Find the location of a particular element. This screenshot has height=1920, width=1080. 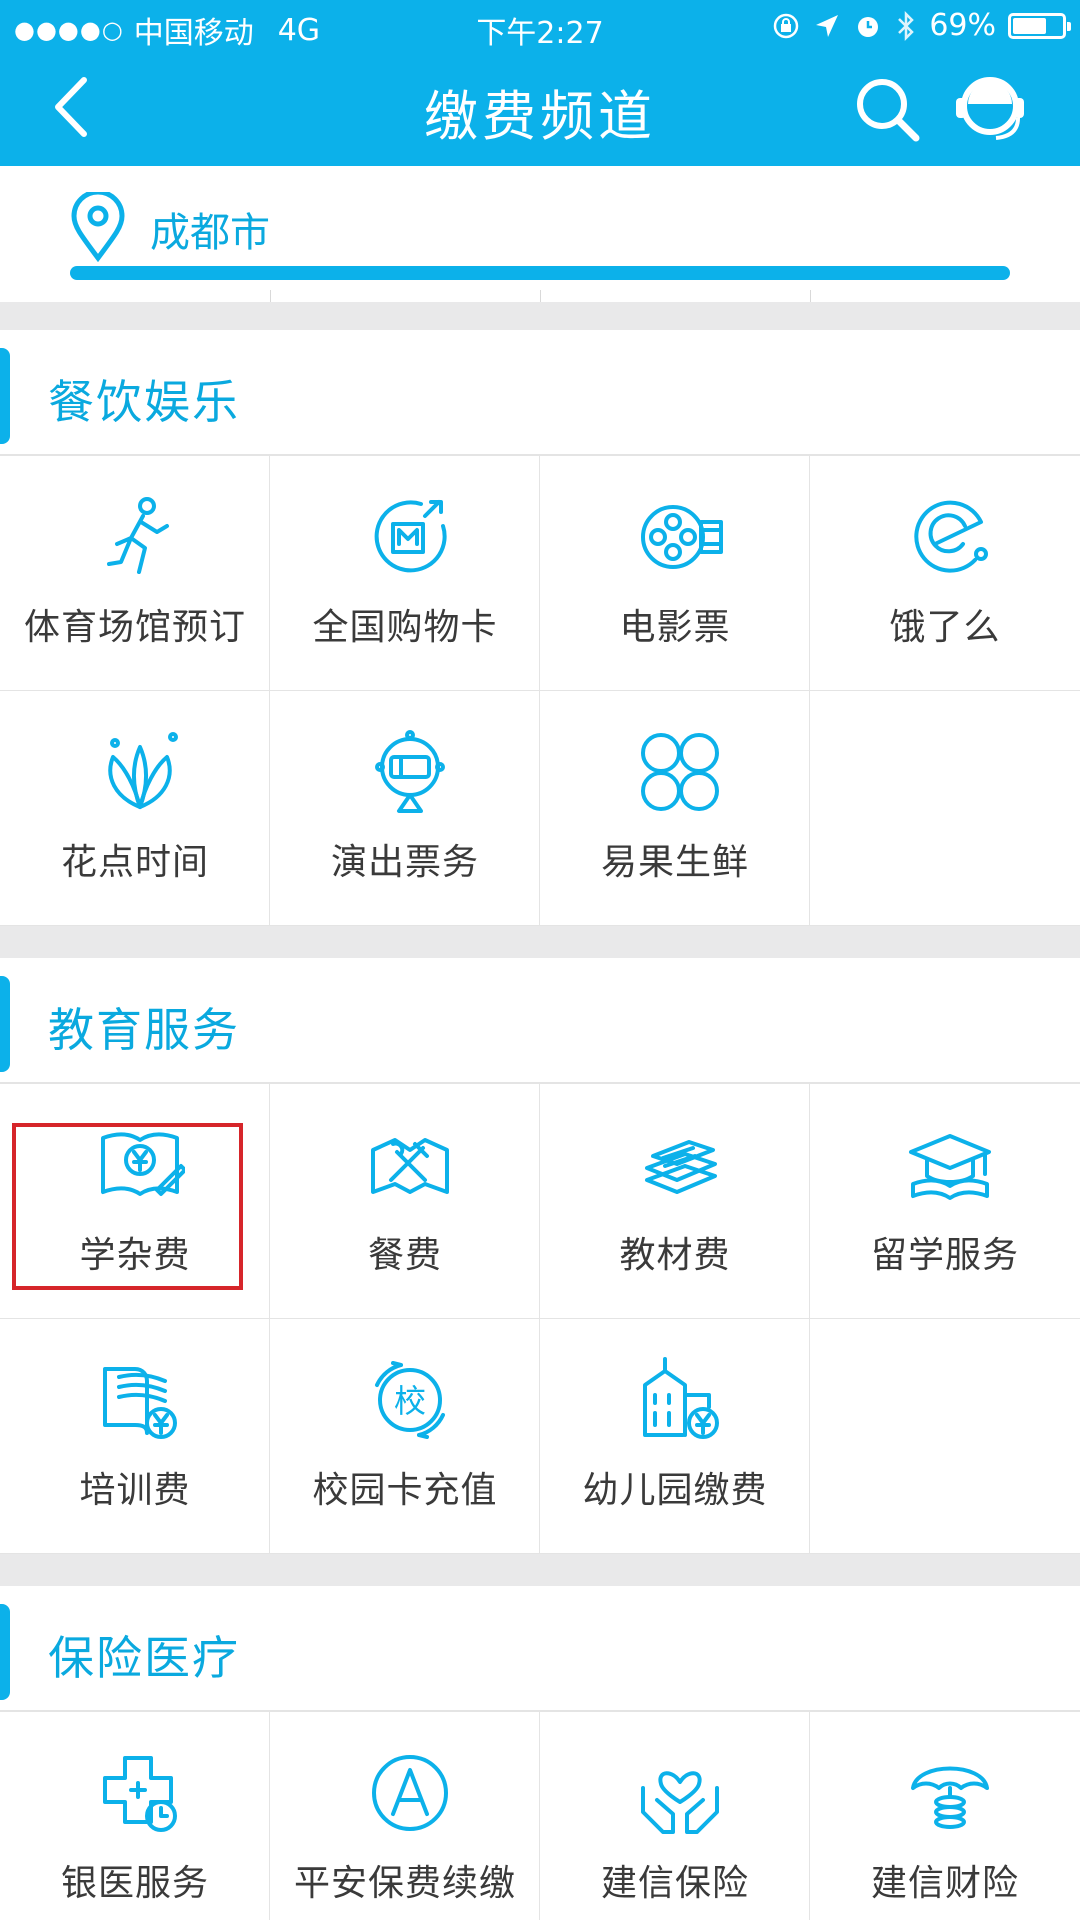

rotation-lock-icon is located at coordinates (786, 25).